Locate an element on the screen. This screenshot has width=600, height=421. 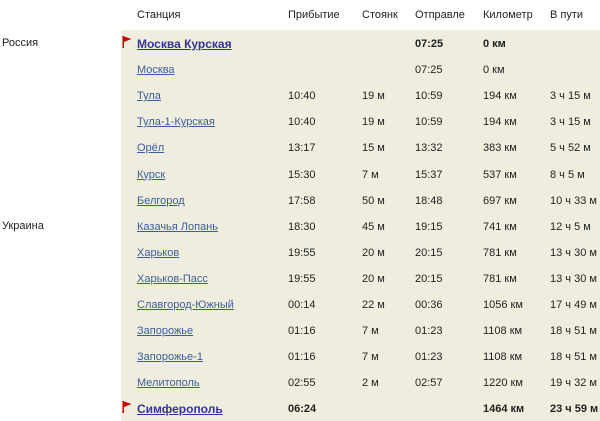
departure-time: 15:37 is located at coordinates (429, 174).